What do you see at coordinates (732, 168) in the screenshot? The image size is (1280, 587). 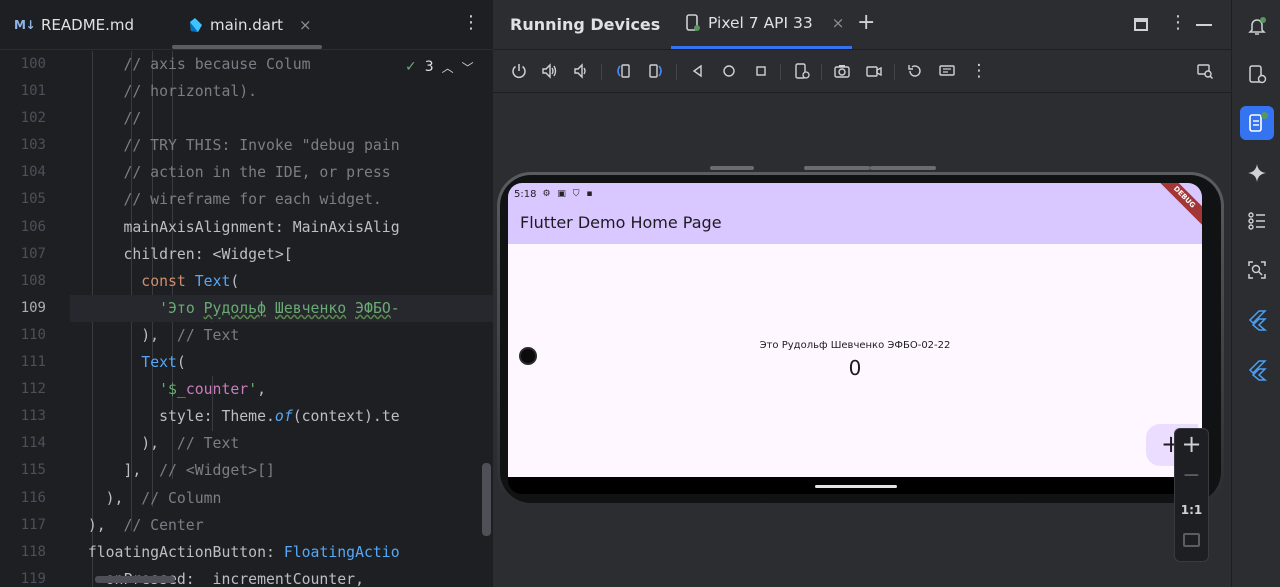 I see `phone-button` at bounding box center [732, 168].